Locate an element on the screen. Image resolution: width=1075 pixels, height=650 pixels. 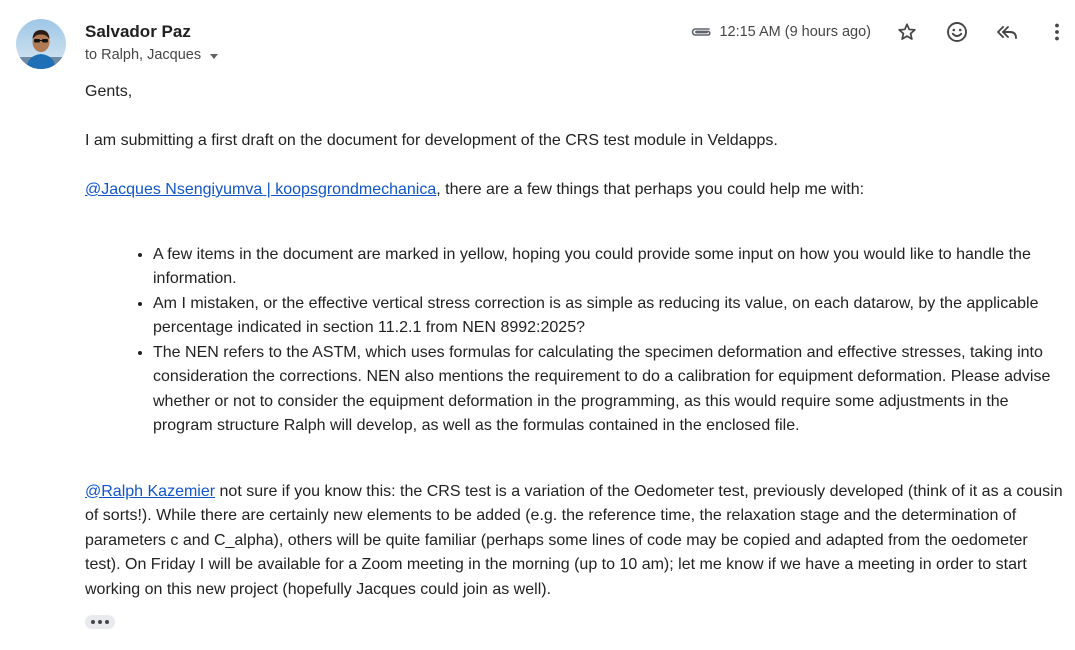
add-reaction-button is located at coordinates (957, 32).